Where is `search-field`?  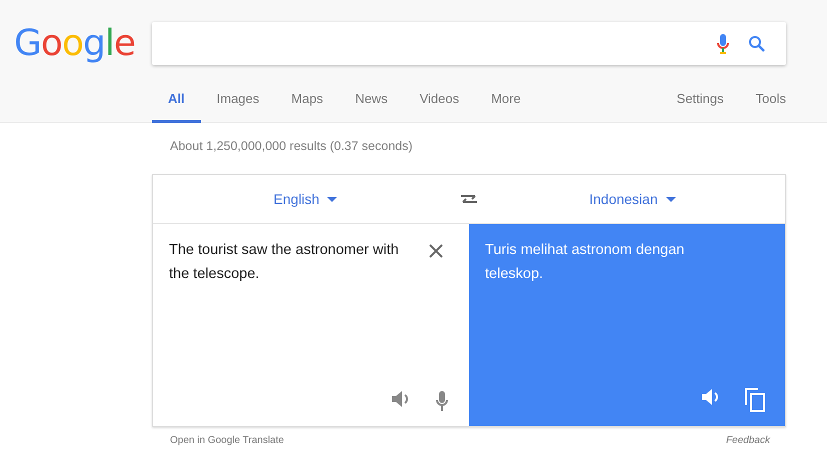
search-field is located at coordinates (469, 43).